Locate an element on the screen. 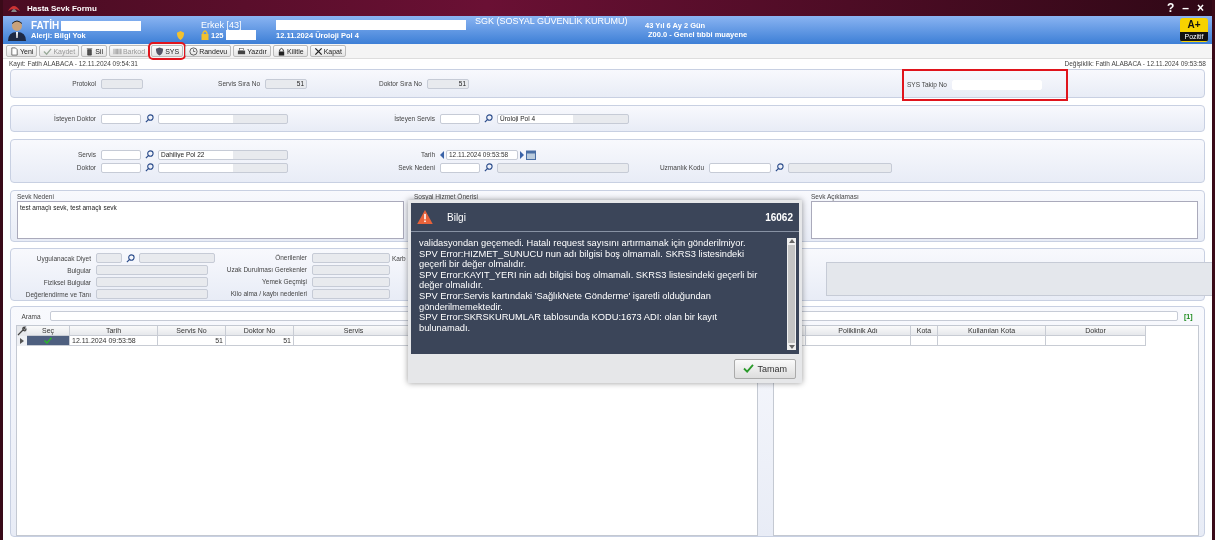 This screenshot has width=1215, height=540. message-line: SPV Error:SKRSKURUMLAR tablosunda KODU:1673 ADI: olan bir kayıt is located at coordinates (569, 317).